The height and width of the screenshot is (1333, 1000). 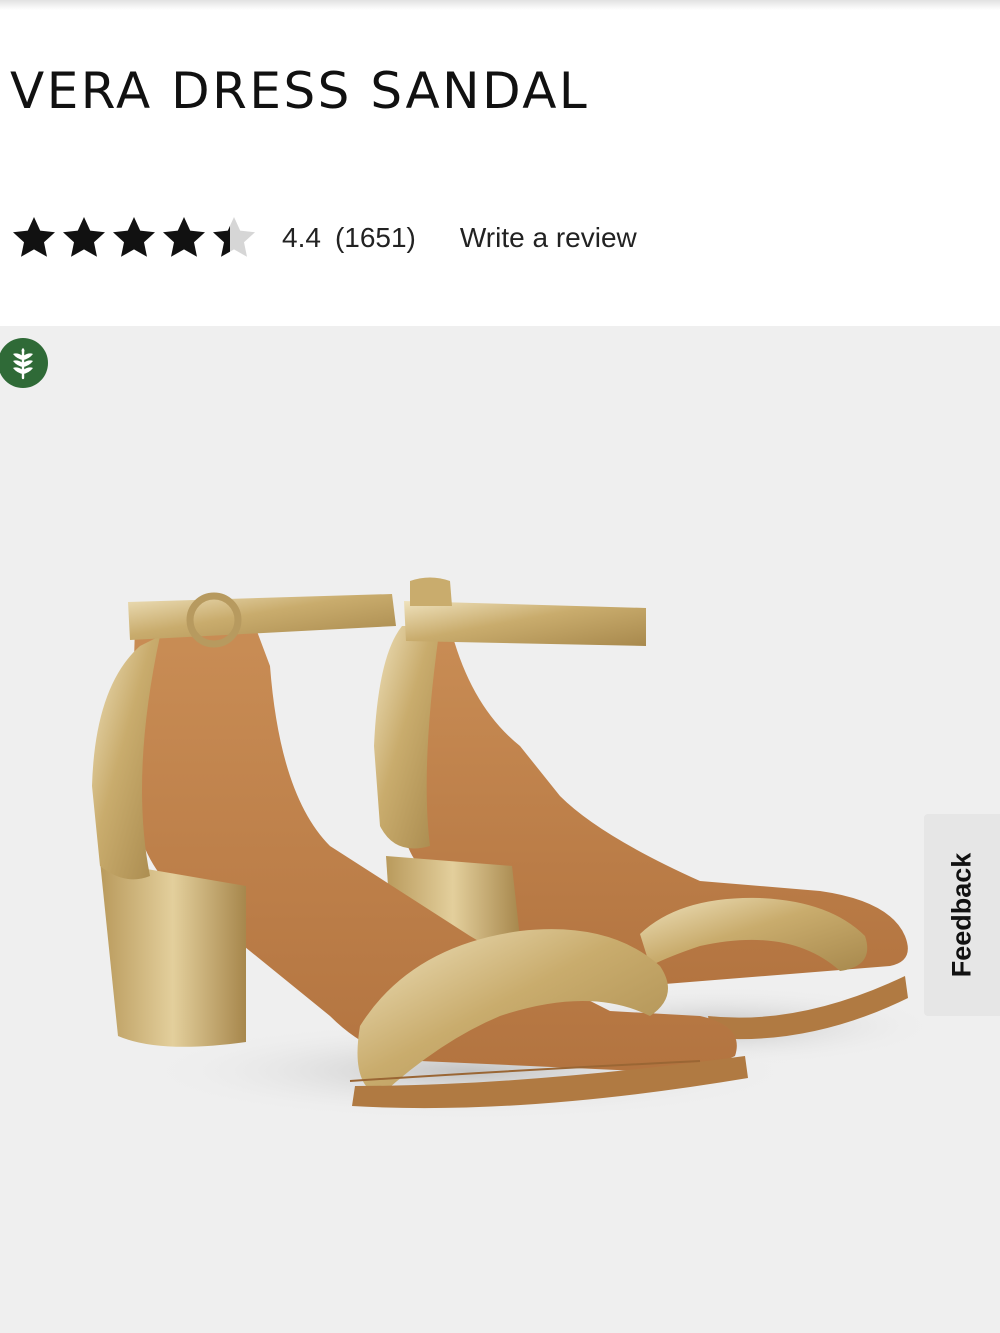 I want to click on leaf-wheat-icon, so click(x=23, y=364).